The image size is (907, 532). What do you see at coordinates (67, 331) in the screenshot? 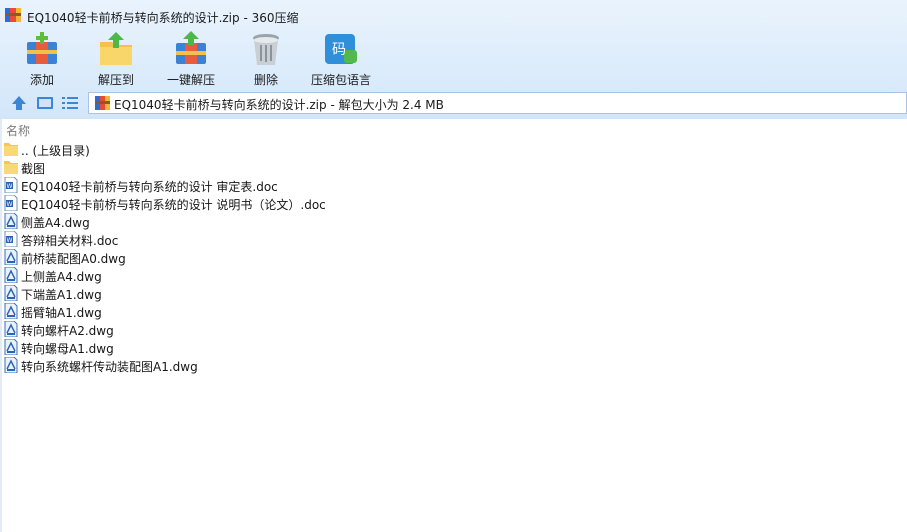
I see `file-name: 转向螺杆A2.dwg` at bounding box center [67, 331].